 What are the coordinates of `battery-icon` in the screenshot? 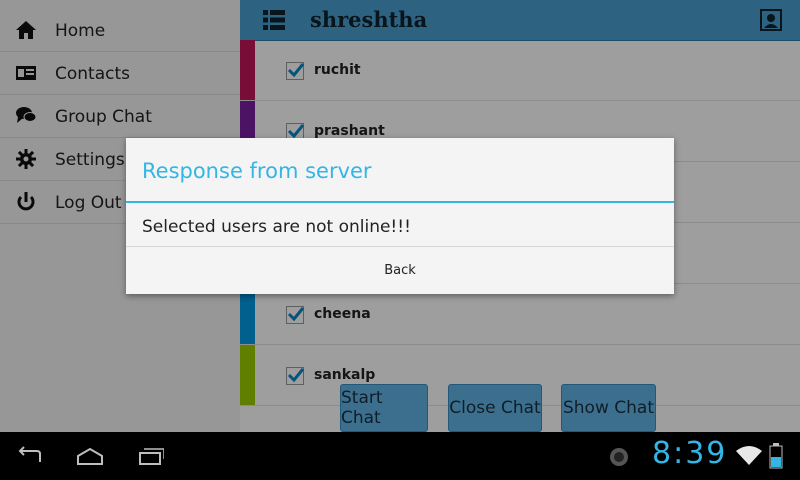 It's located at (776, 458).